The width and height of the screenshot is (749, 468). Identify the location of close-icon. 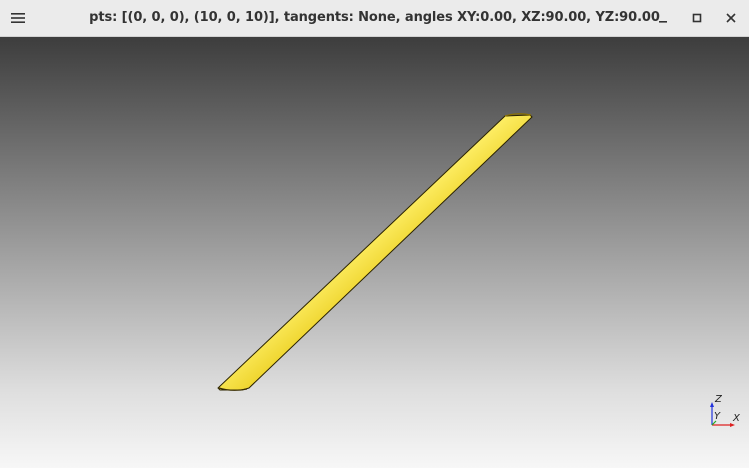
(731, 18).